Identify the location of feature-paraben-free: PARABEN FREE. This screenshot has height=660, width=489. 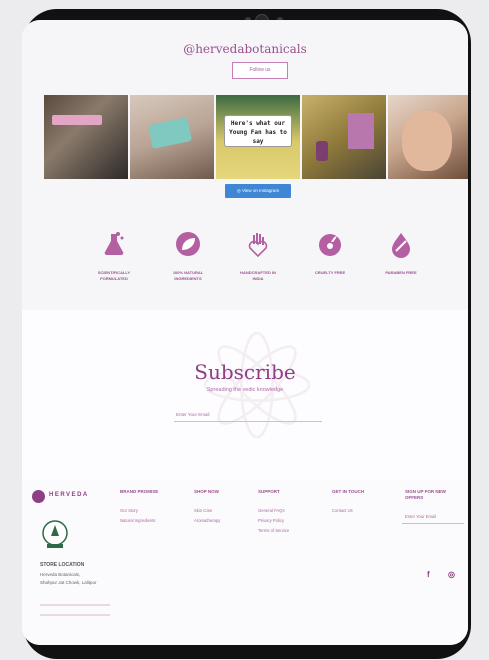
(401, 253).